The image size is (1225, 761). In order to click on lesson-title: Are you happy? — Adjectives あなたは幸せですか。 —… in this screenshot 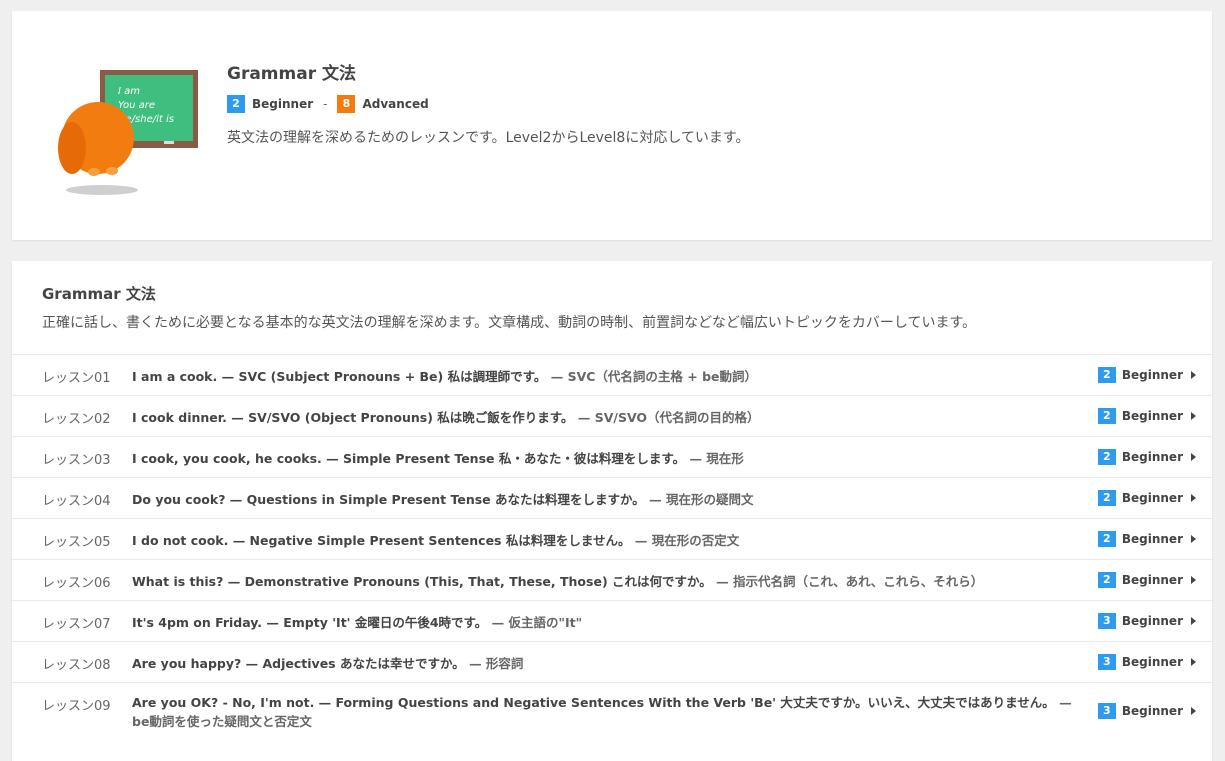, I will do `click(607, 663)`.